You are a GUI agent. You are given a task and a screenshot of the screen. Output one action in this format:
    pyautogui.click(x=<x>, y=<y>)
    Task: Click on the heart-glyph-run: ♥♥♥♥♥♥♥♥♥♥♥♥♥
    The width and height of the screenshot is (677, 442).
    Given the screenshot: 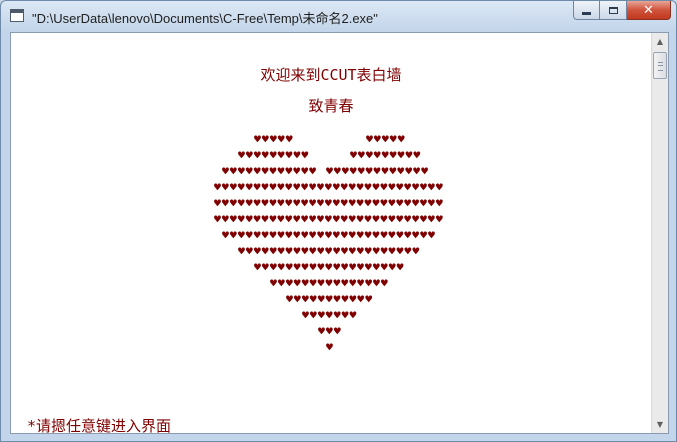 What is the action you would take?
    pyautogui.click(x=378, y=171)
    